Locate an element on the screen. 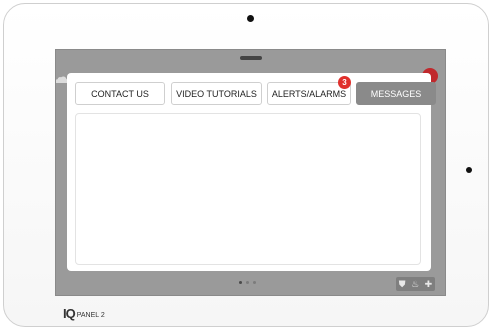 This screenshot has height=330, width=493. brand-model: PANEL 2 is located at coordinates (90, 315).